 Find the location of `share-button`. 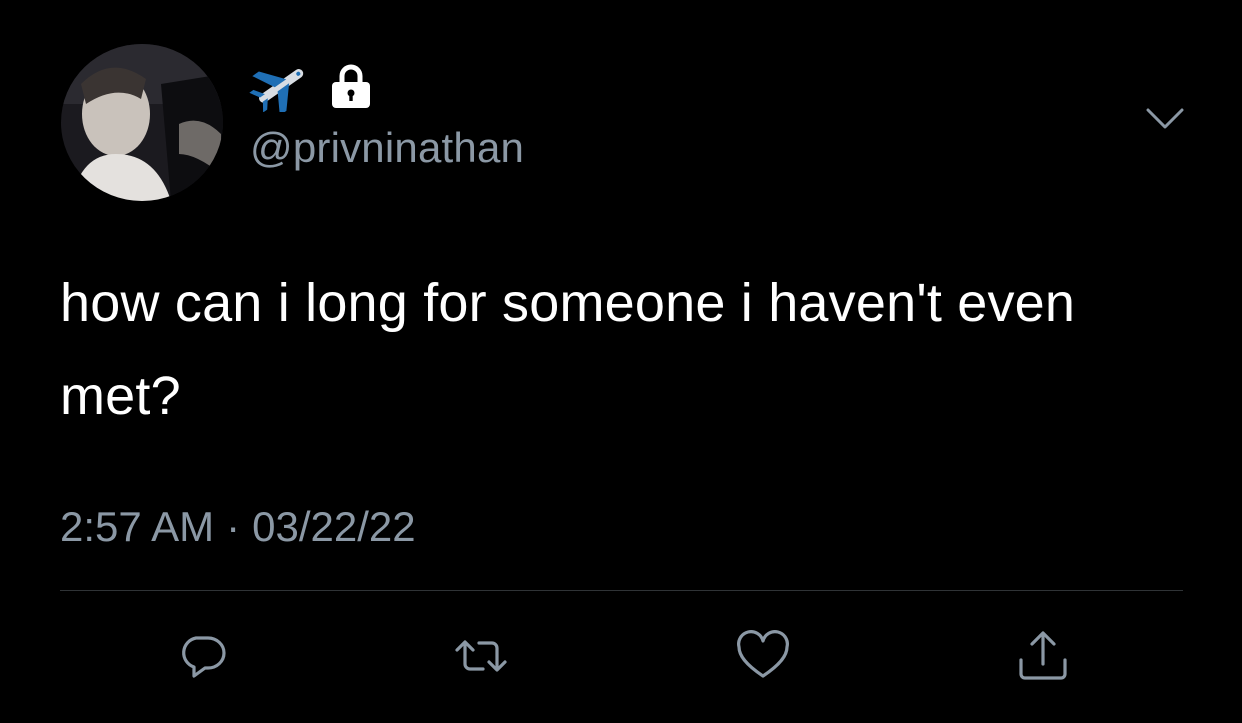

share-button is located at coordinates (1043, 656).